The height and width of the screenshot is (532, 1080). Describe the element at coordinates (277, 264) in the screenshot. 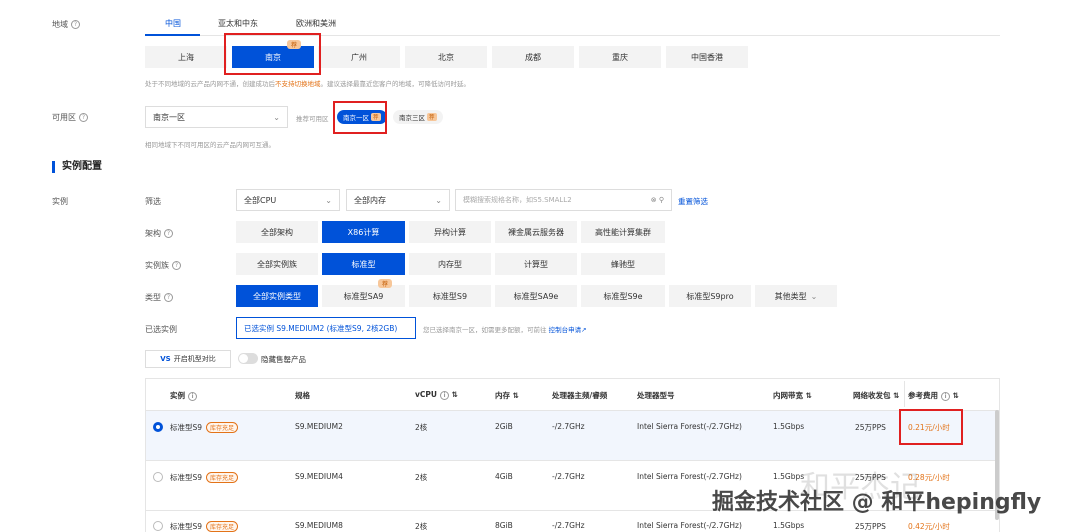

I see `family-all: 全部实例族` at that location.